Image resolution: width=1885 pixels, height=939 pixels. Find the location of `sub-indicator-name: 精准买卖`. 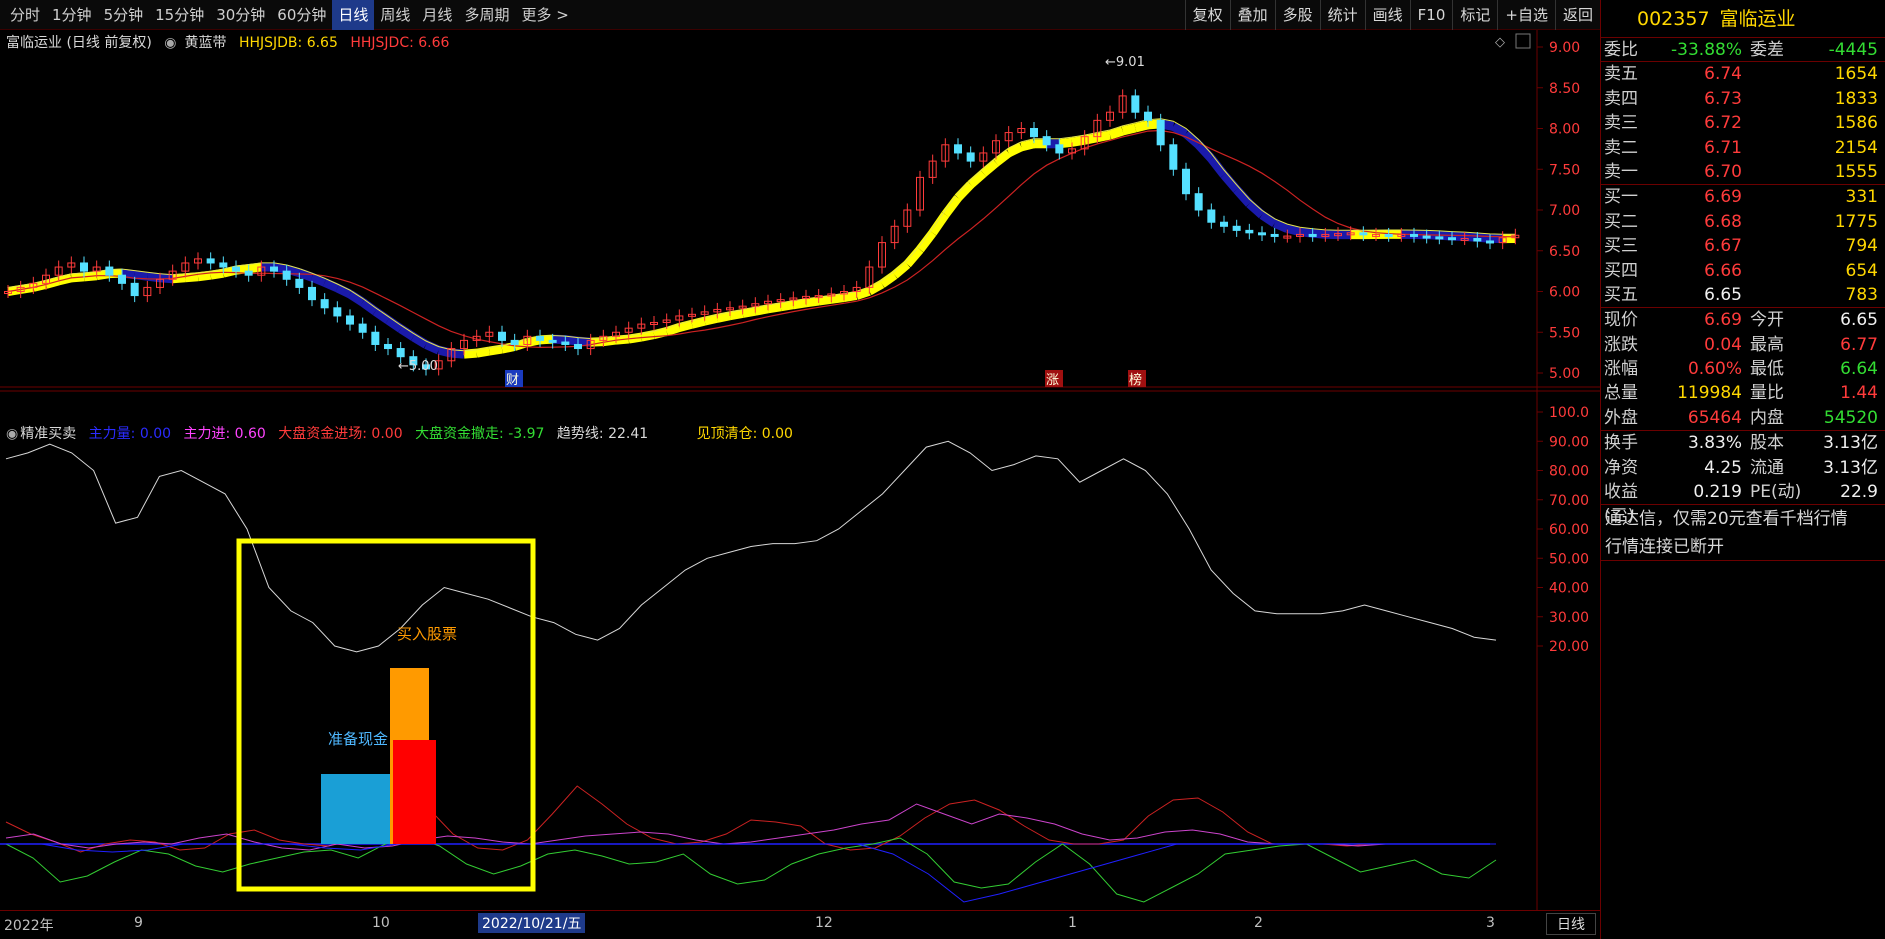

sub-indicator-name: 精准买卖 is located at coordinates (48, 434).